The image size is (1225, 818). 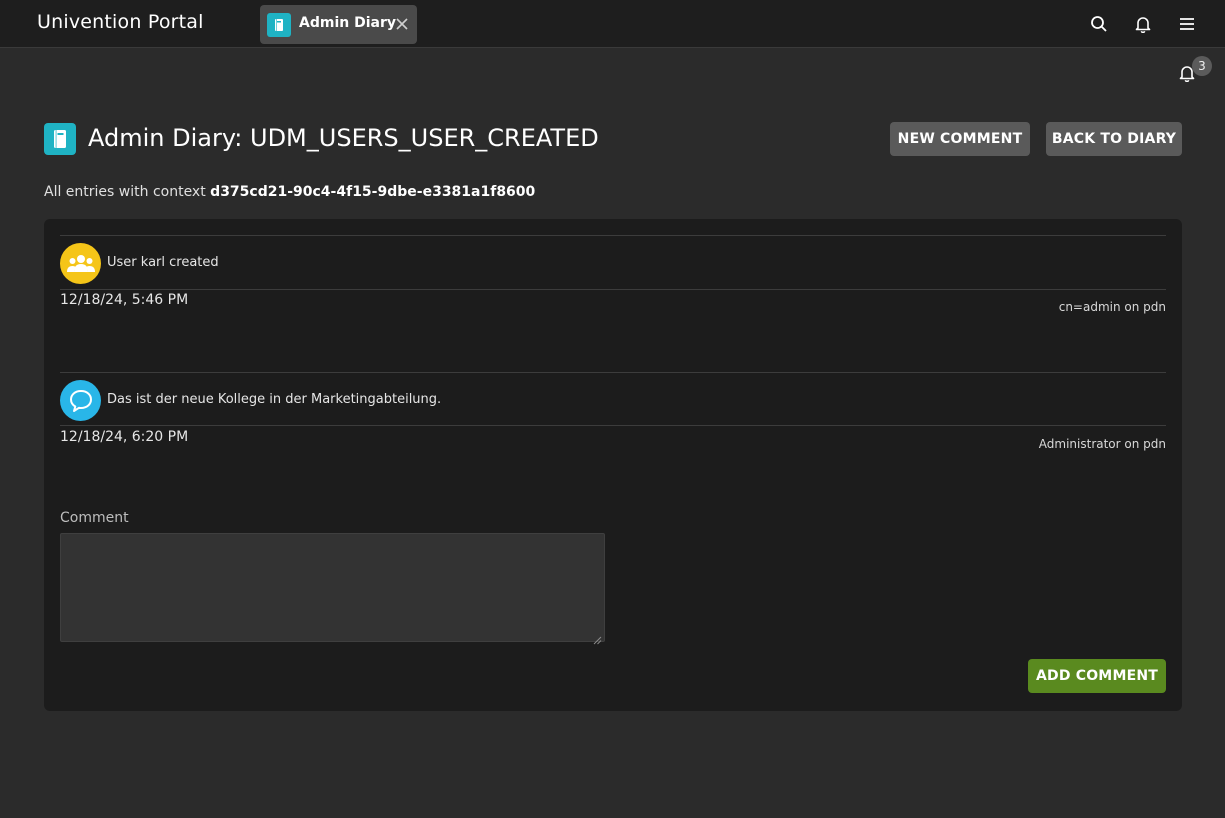 I want to click on notification-count-badge: 3, so click(x=1202, y=66).